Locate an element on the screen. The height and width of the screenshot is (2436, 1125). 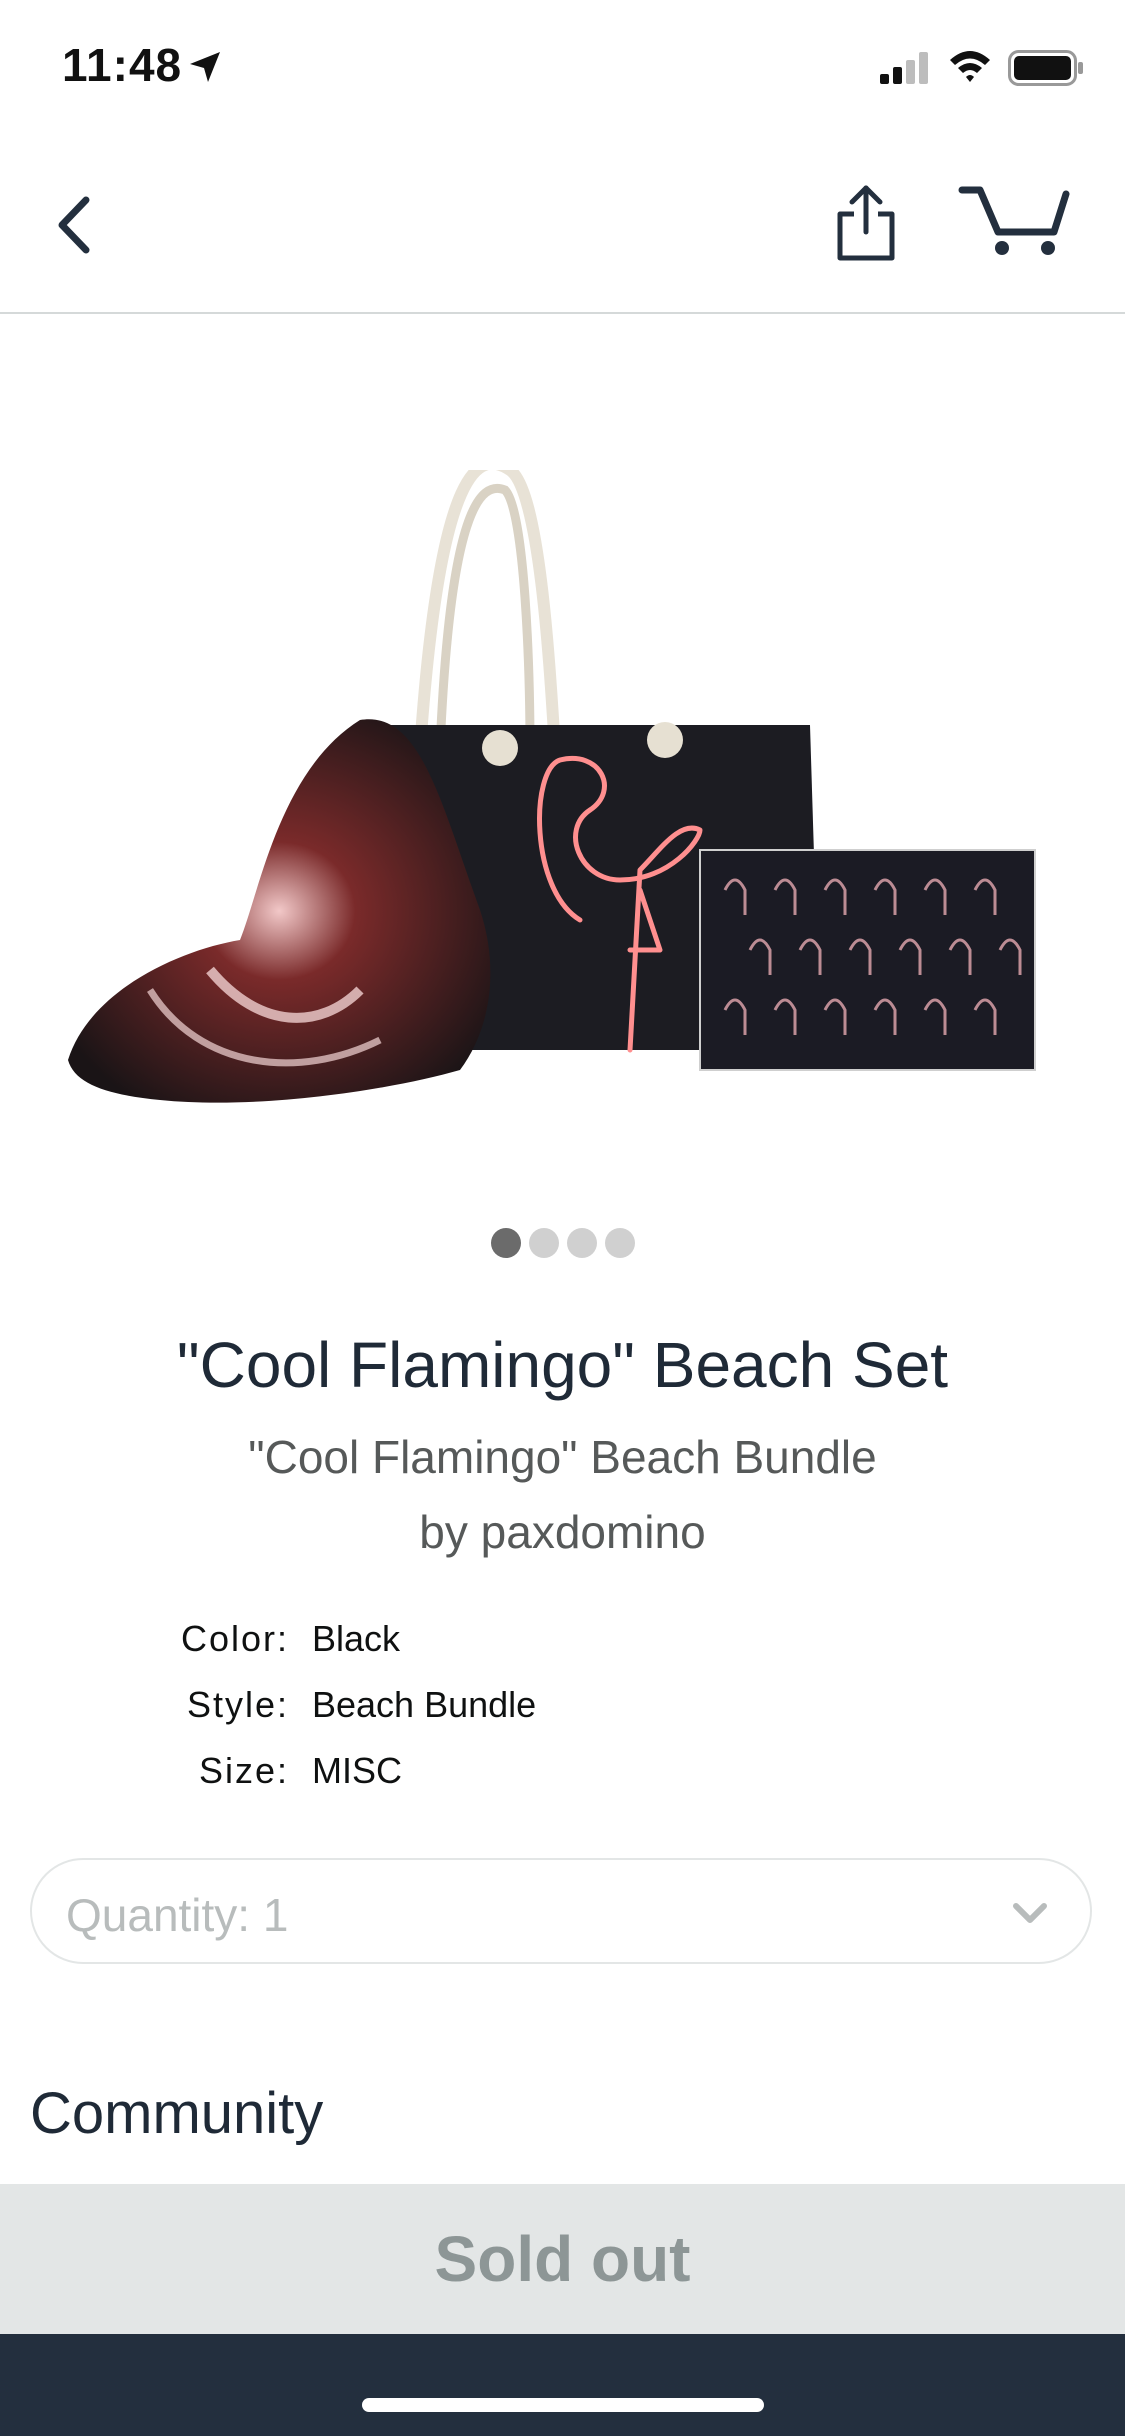
attribute-value: Black is located at coordinates (356, 1638).